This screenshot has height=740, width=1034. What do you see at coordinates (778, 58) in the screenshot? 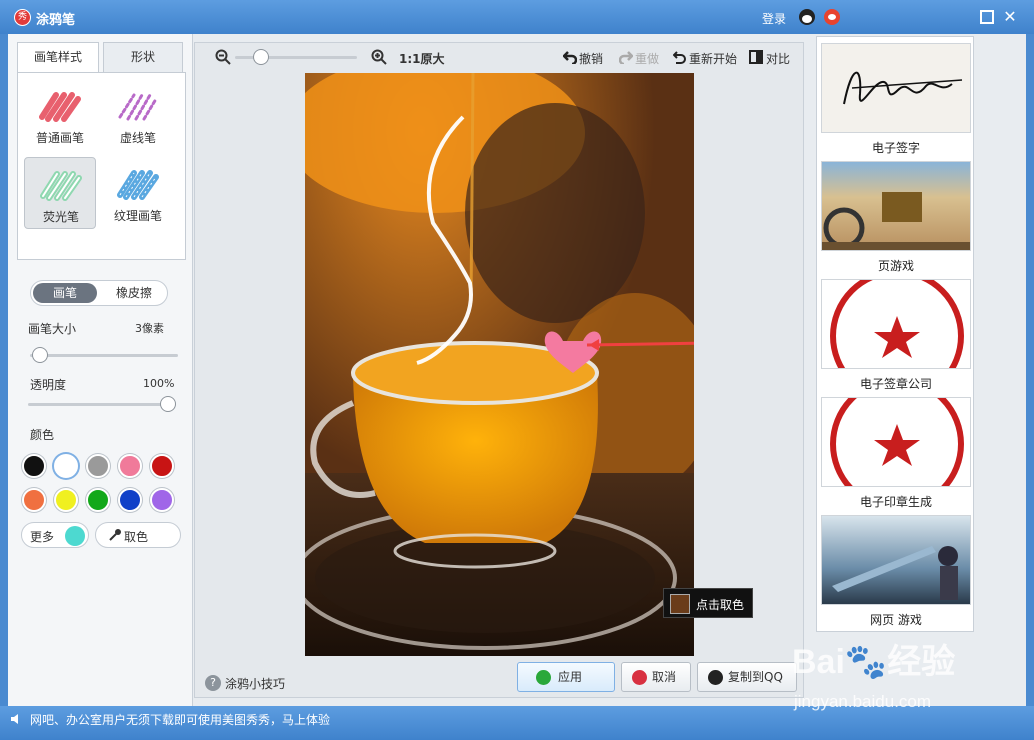
I see `compare-button: 对比` at bounding box center [778, 58].